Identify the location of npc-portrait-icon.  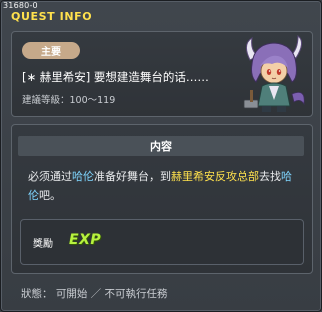
(274, 73).